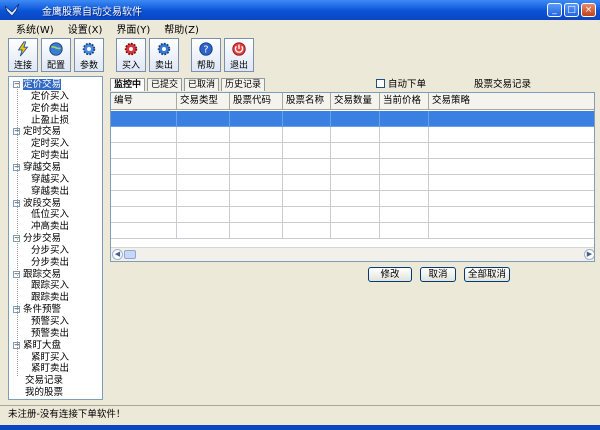  I want to click on column-header: 交易类型, so click(203, 101).